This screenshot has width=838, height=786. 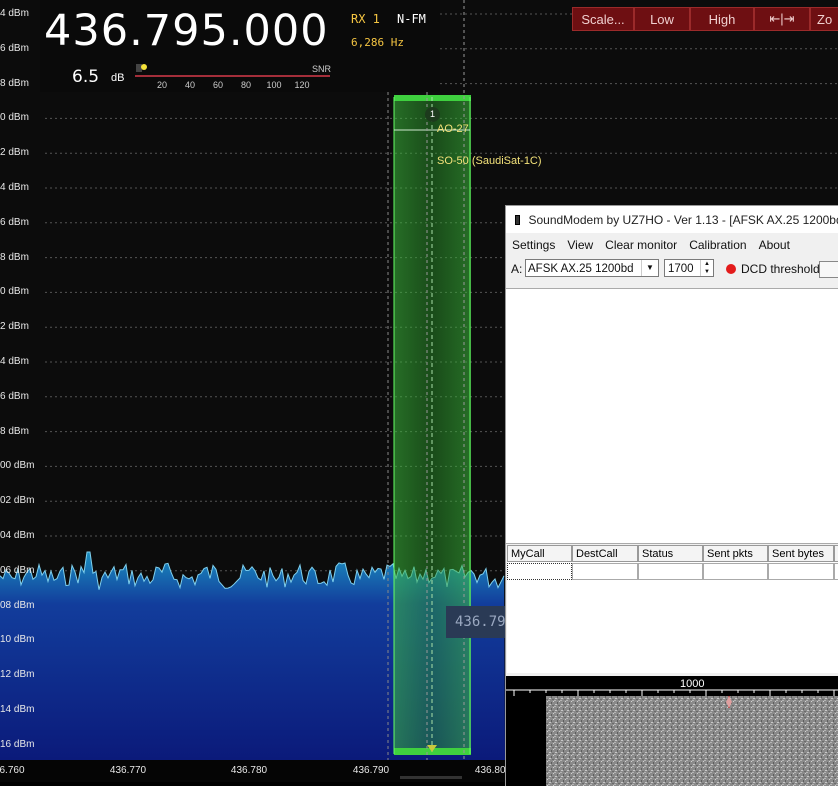 I want to click on dbm-axis-label: 00 dBm, so click(x=17, y=466).